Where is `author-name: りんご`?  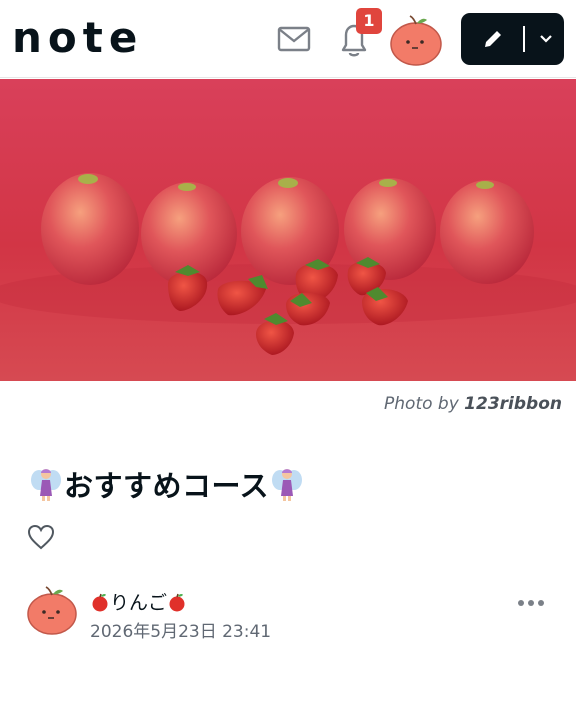
author-name: りんご is located at coordinates (138, 601).